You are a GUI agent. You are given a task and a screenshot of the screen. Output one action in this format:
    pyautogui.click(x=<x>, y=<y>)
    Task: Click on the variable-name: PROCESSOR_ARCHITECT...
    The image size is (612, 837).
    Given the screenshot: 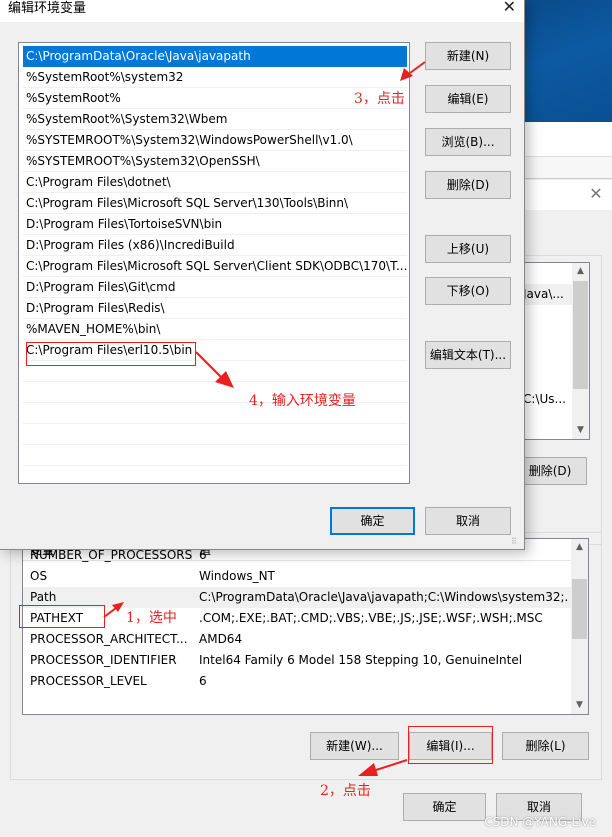 What is the action you would take?
    pyautogui.click(x=109, y=639)
    